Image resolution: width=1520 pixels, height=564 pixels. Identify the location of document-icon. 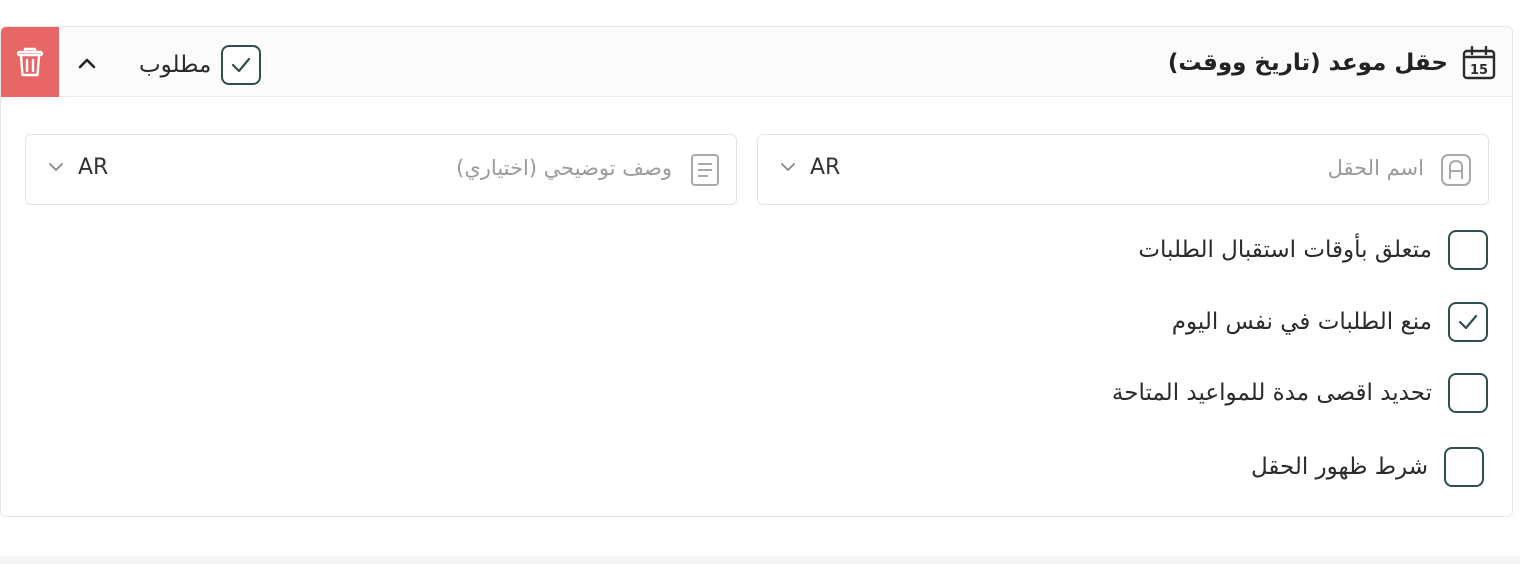
(705, 170).